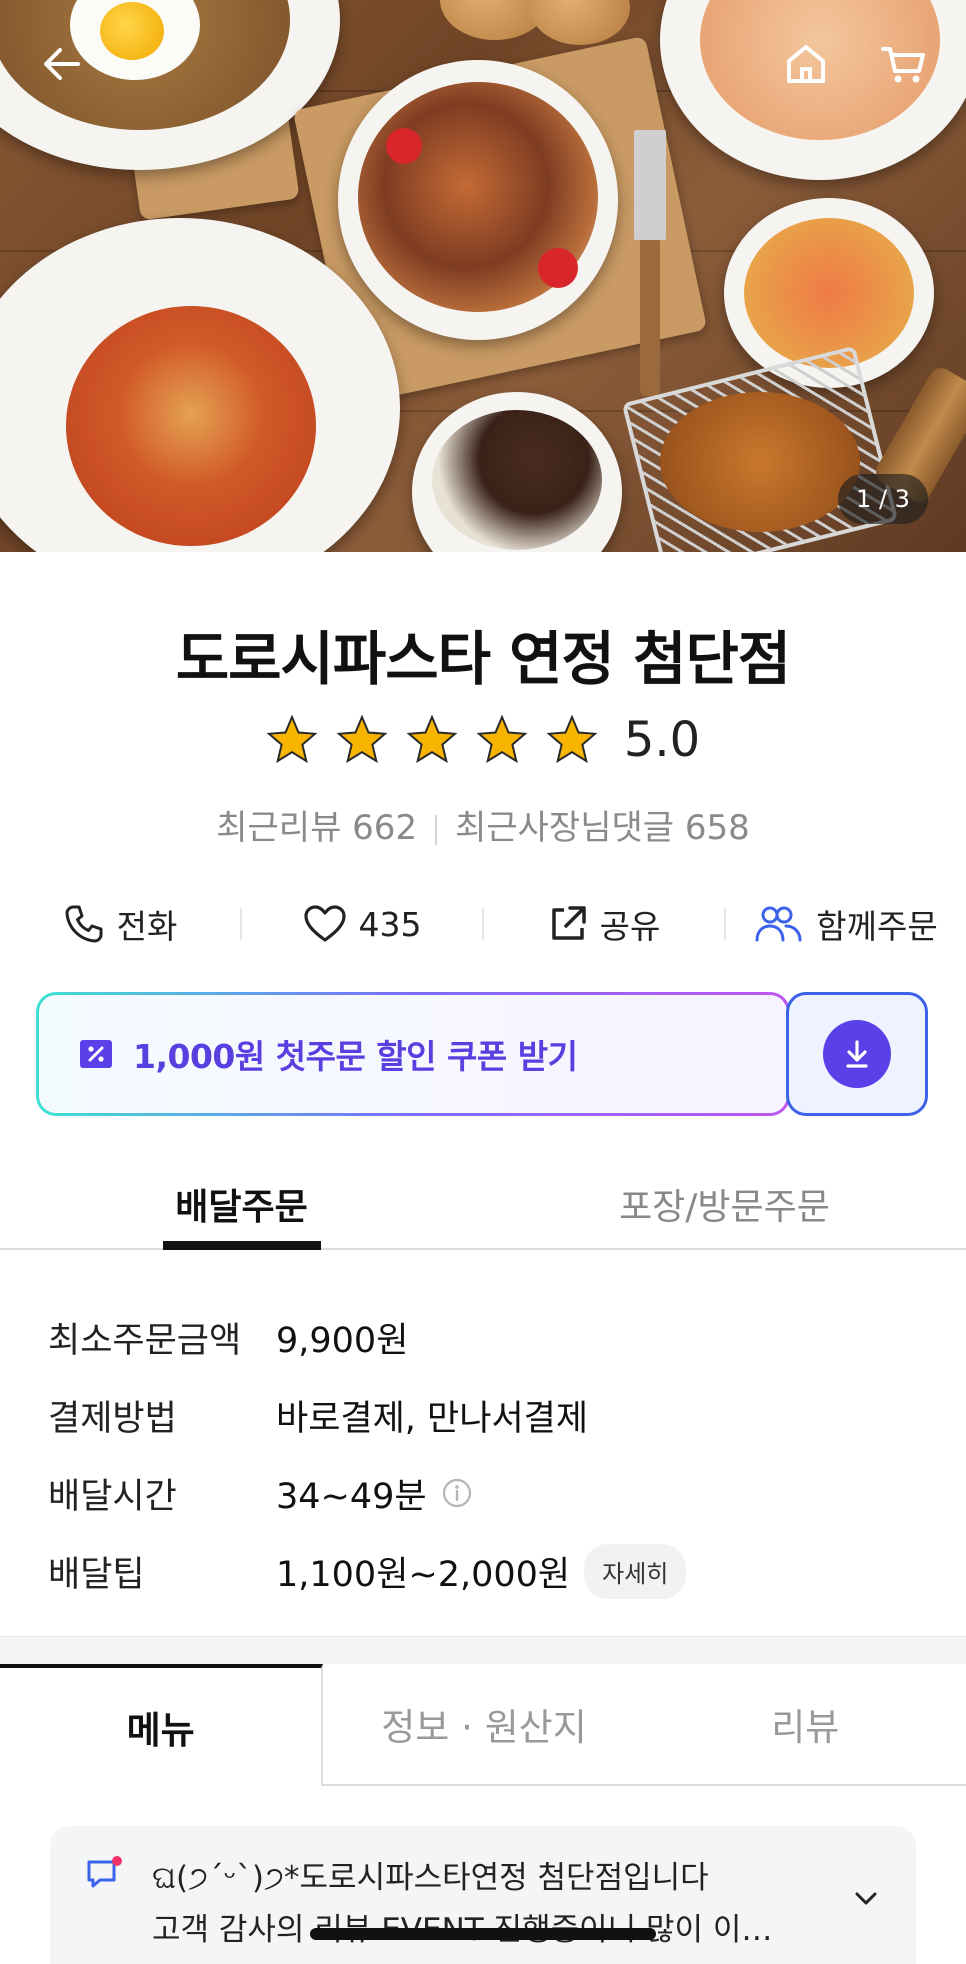 This screenshot has width=966, height=1964. I want to click on share-icon, so click(568, 923).